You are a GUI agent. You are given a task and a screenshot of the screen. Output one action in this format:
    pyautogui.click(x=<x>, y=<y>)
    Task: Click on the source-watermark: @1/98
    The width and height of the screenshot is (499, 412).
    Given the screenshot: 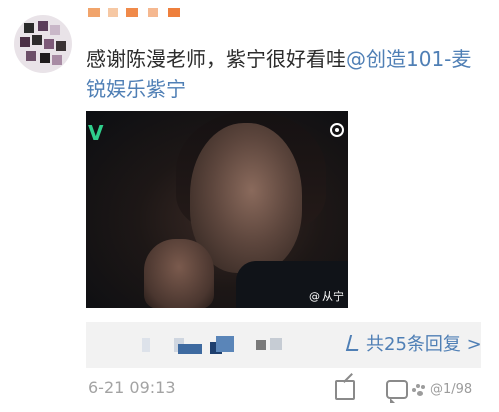 What is the action you would take?
    pyautogui.click(x=442, y=389)
    